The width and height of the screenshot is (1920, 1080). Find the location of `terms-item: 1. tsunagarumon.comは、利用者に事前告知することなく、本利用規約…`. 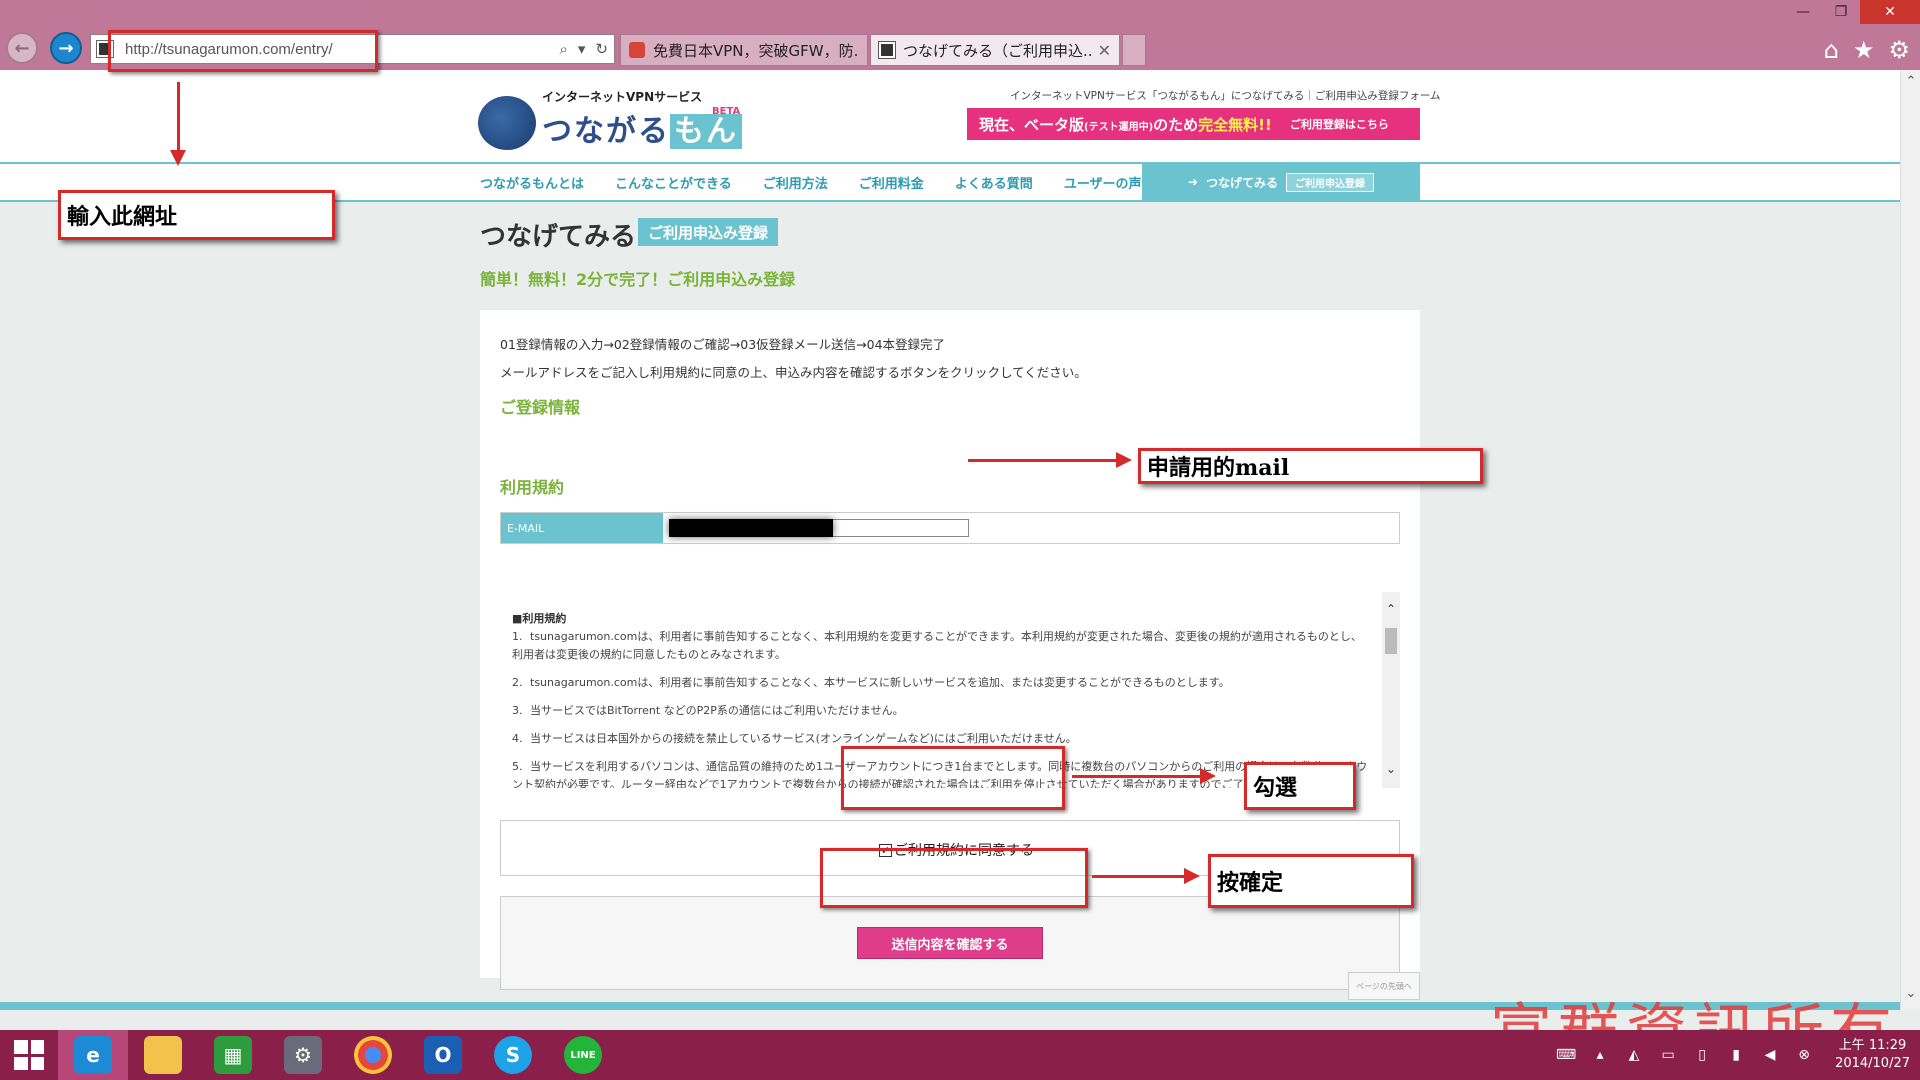

terms-item: 1. tsunagarumon.comは、利用者に事前告知することなく、本利用規約… is located at coordinates (937, 645).